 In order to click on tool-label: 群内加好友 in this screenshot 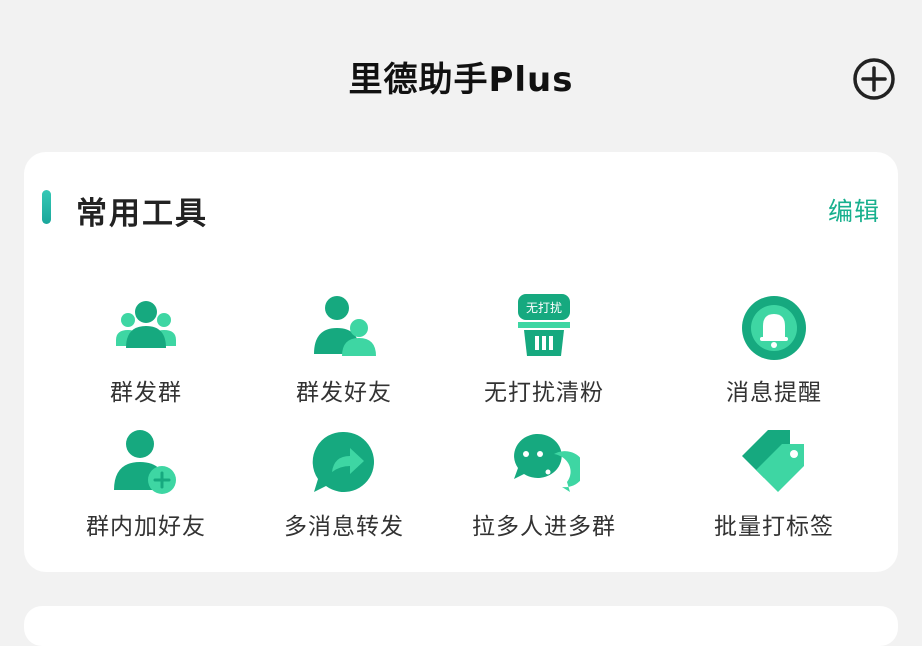, I will do `click(146, 527)`.